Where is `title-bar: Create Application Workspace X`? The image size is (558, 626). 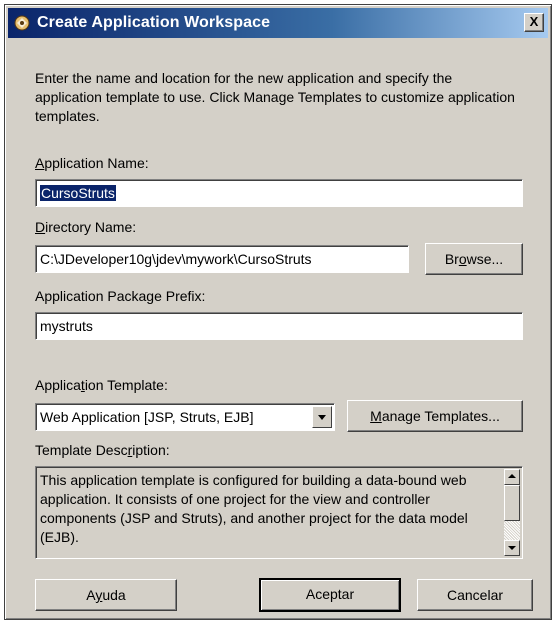
title-bar: Create Application Workspace X is located at coordinates (278, 23).